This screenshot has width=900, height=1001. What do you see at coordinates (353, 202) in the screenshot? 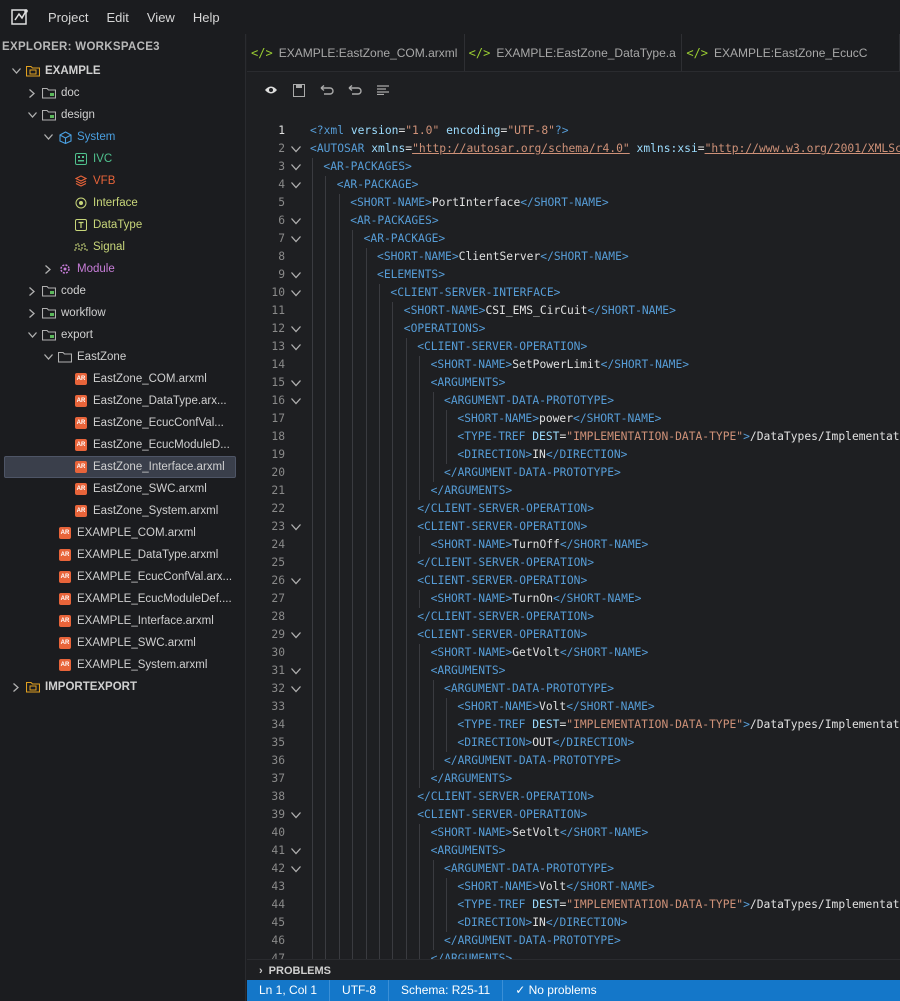
I see `code-token: <` at bounding box center [353, 202].